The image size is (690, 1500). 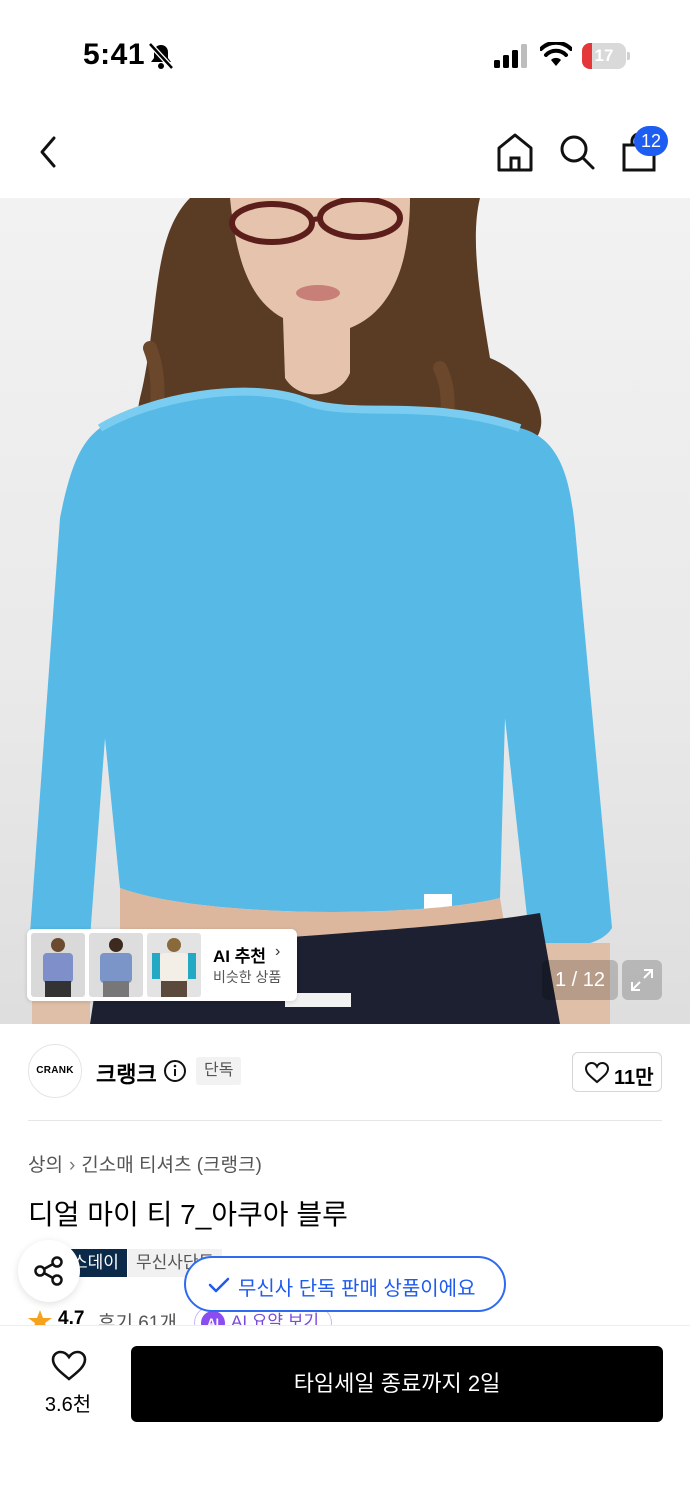 I want to click on ai-recommend-card: AI 추천 › 비슷한 상품, so click(x=162, y=965).